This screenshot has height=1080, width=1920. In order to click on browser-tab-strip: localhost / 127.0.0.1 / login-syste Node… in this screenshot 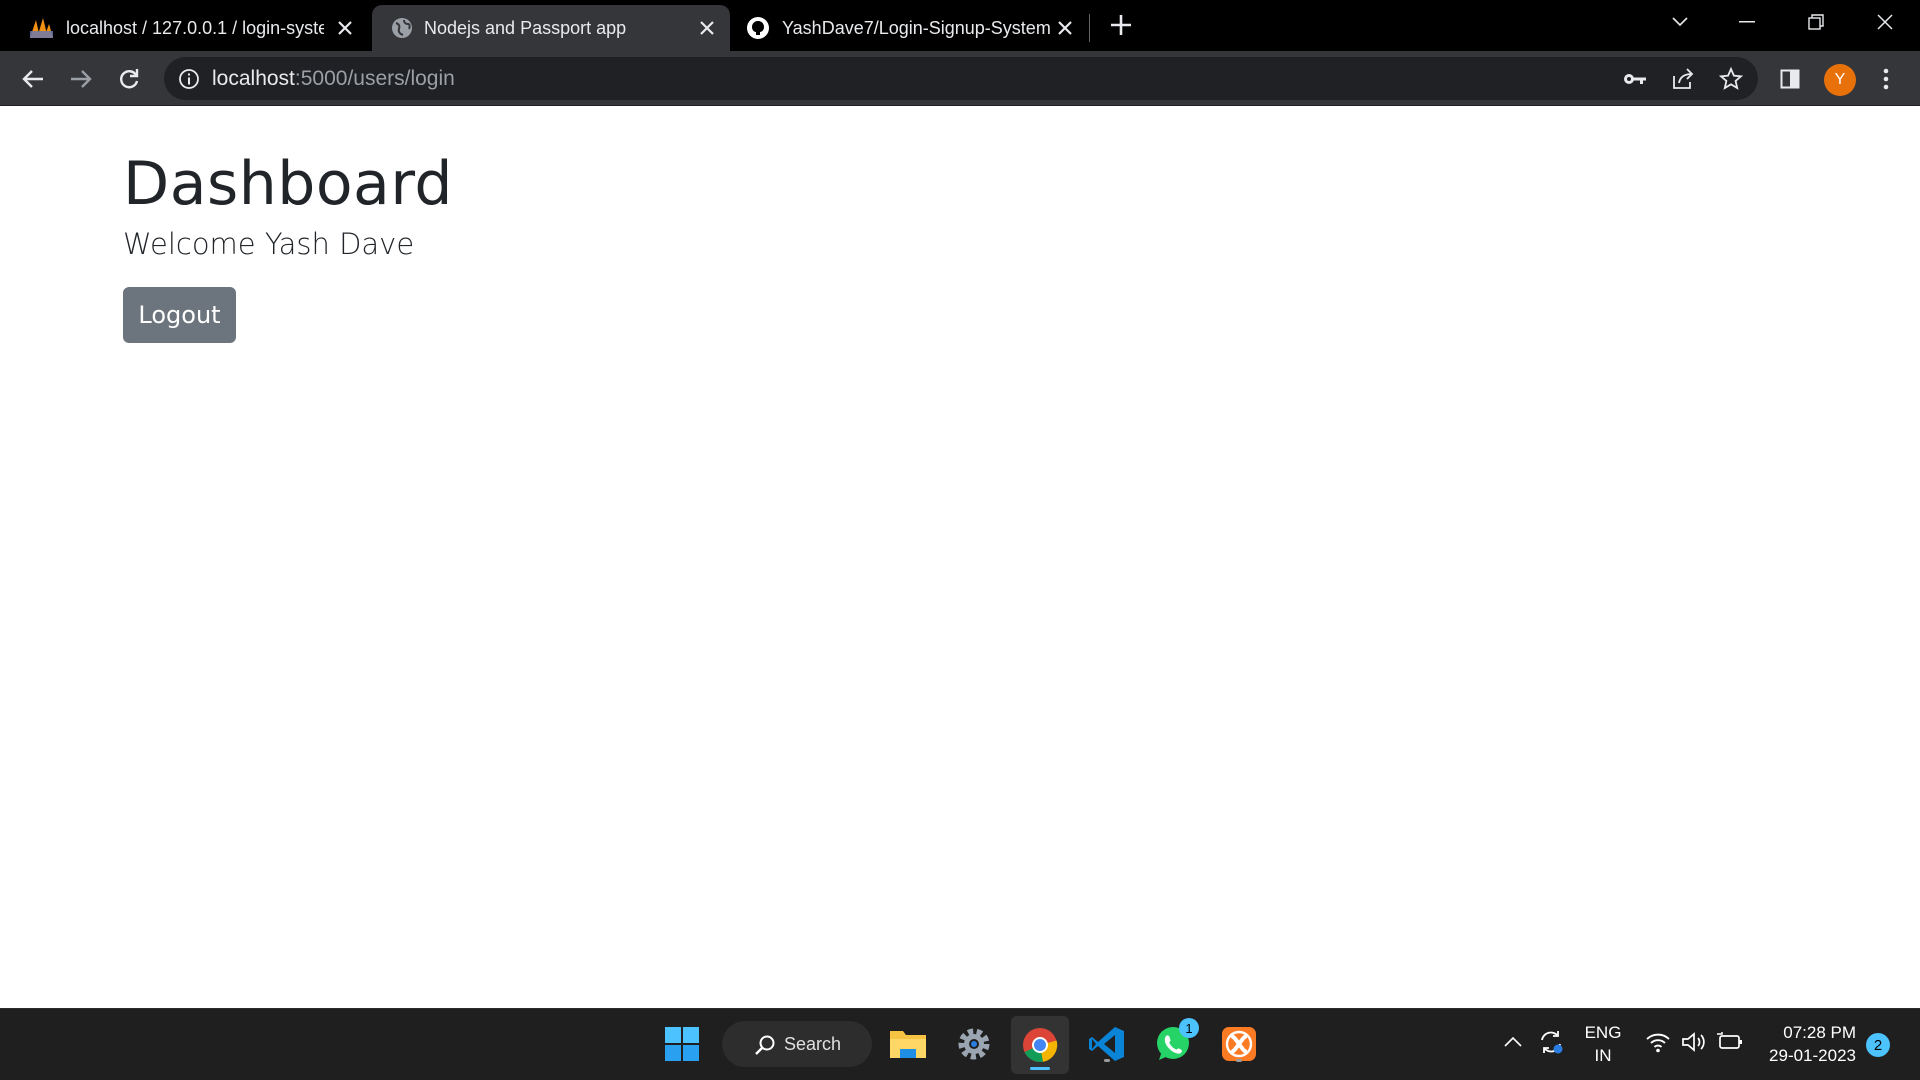, I will do `click(960, 25)`.